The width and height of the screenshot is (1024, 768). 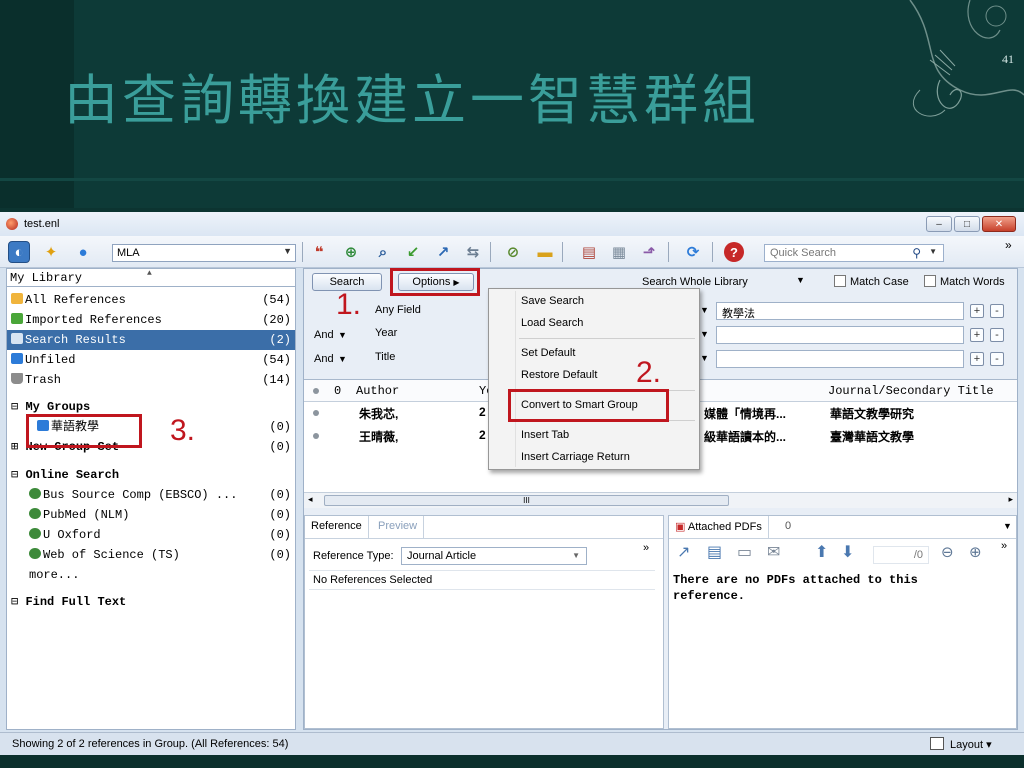 What do you see at coordinates (975, 552) in the screenshot?
I see `zoom-in-icon: ⊕` at bounding box center [975, 552].